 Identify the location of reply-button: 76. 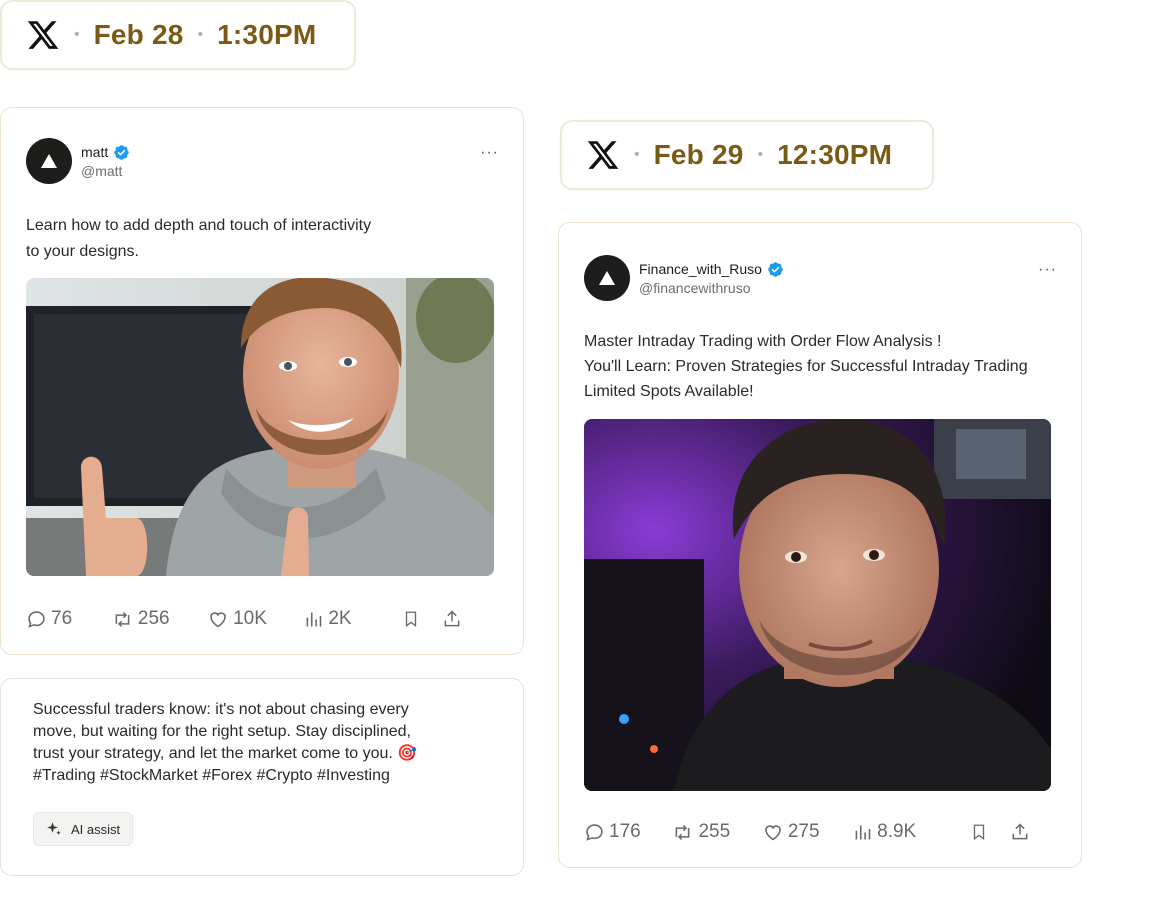
(68, 619).